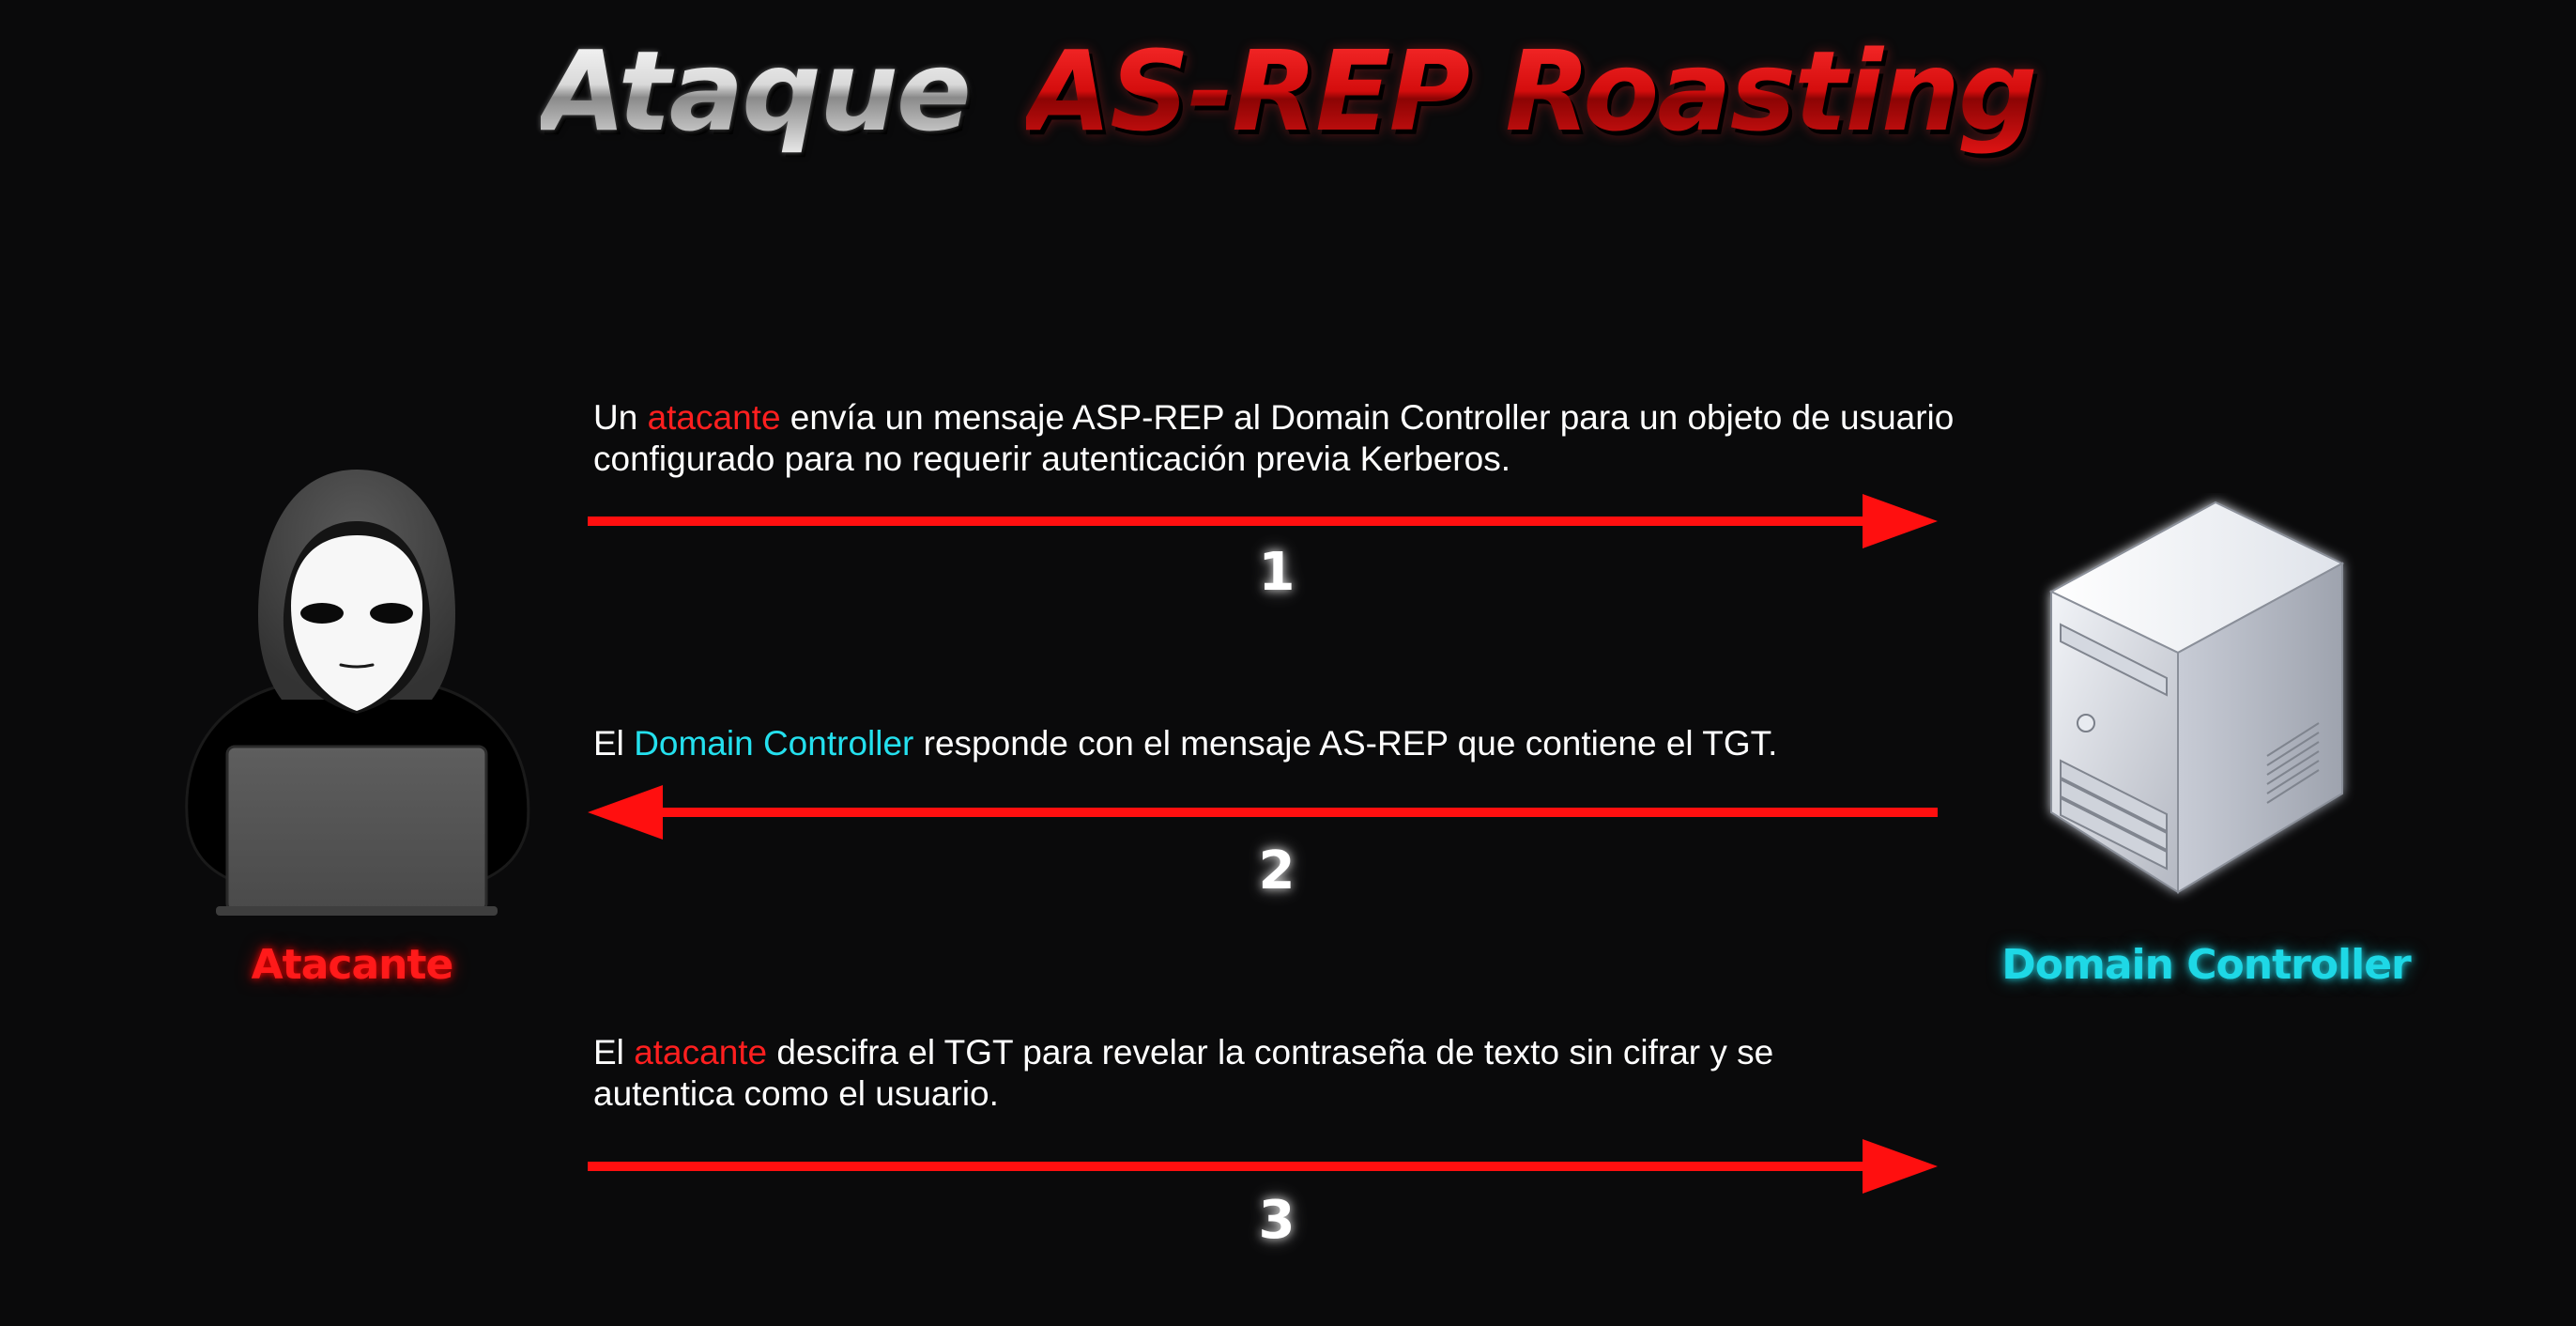 This screenshot has height=1326, width=2576. I want to click on step-1-line-1-pre: Un, so click(621, 417).